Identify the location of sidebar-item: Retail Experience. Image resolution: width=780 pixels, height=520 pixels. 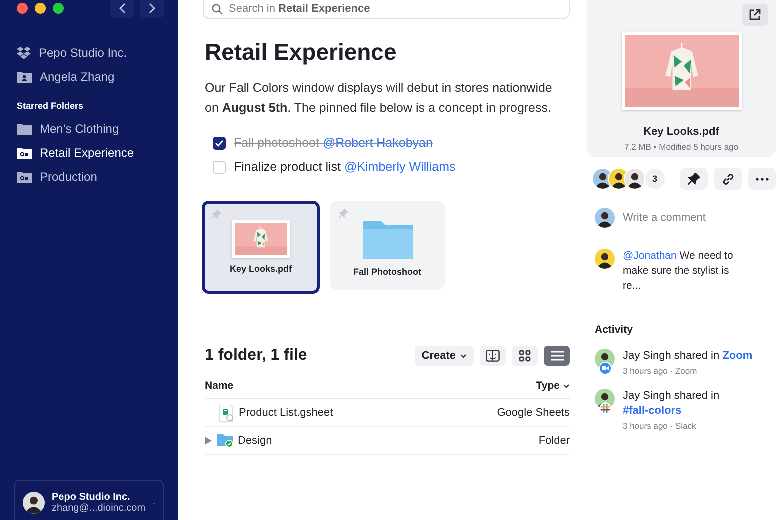
(90, 153).